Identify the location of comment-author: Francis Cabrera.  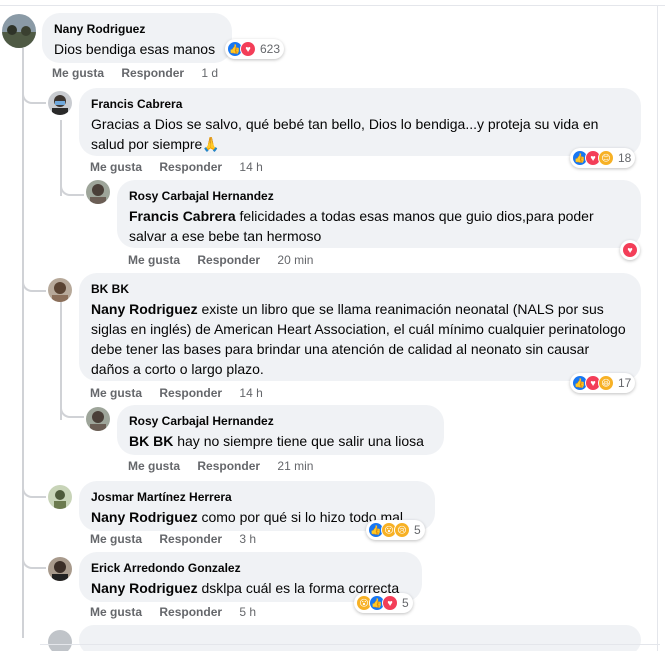
(360, 104).